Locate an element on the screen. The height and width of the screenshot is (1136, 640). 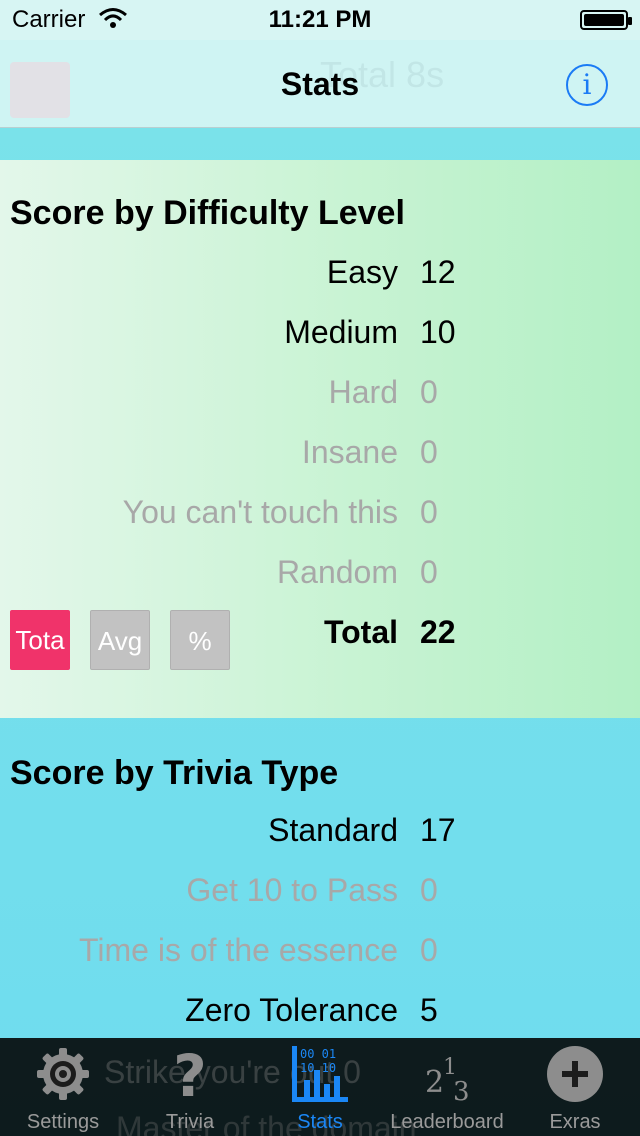
tab-label: Trivia is located at coordinates (190, 1122).